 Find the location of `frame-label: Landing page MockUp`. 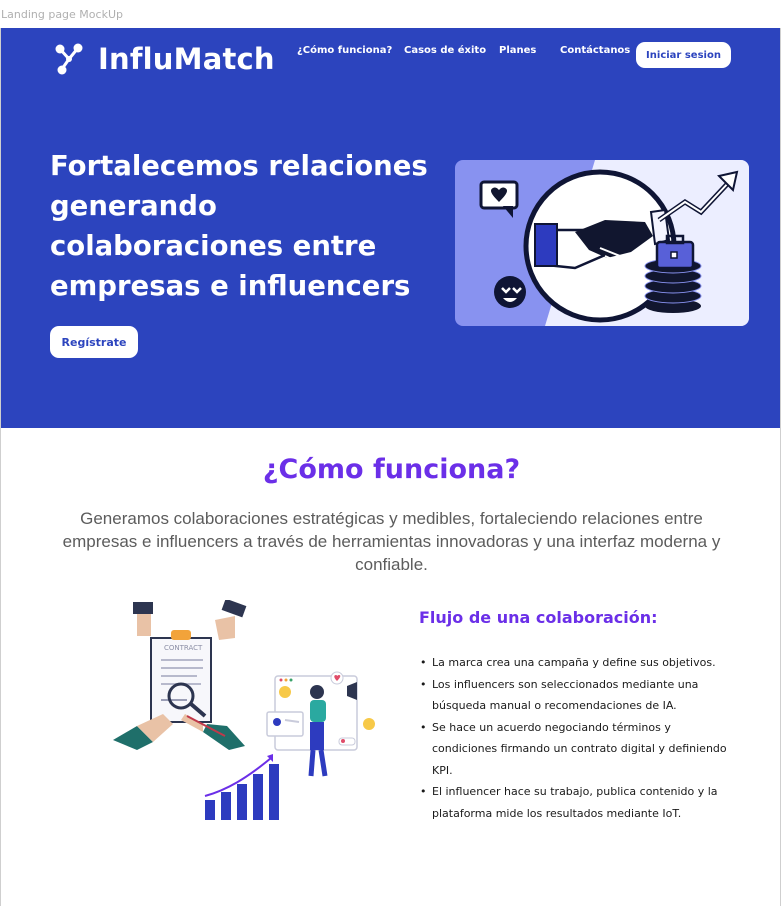

frame-label: Landing page MockUp is located at coordinates (62, 14).